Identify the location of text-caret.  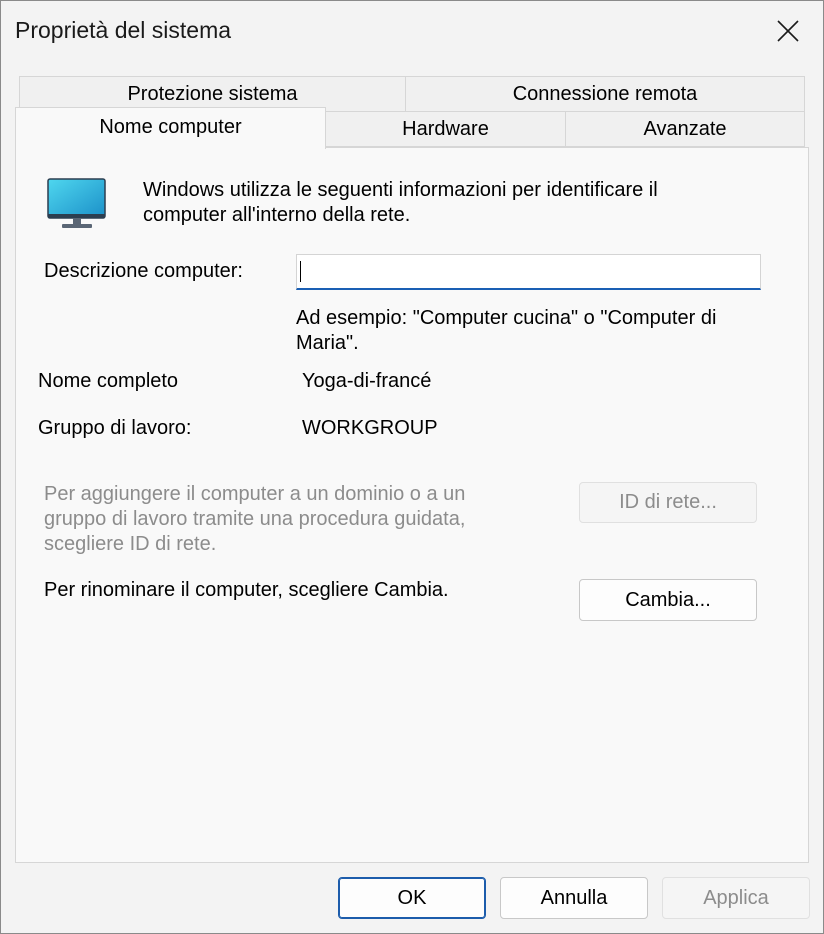
(300, 271).